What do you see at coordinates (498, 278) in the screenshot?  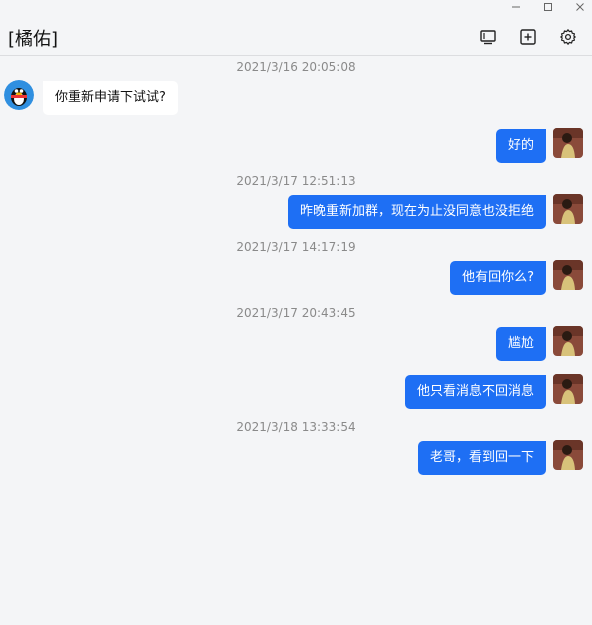 I see `message-bubble-outgoing: 他有回你么?` at bounding box center [498, 278].